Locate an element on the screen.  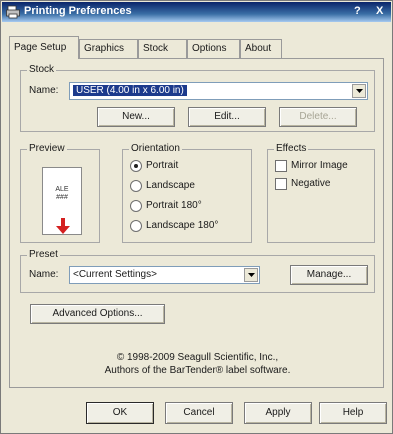
negative-label: Negative is located at coordinates (311, 183).